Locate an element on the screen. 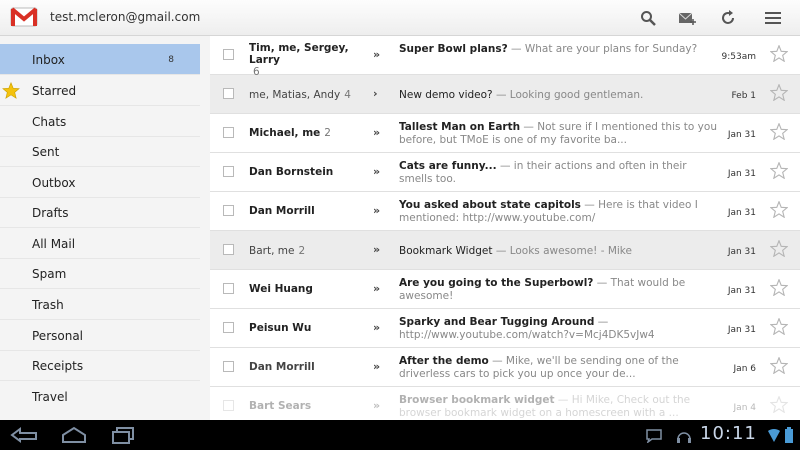 The image size is (800, 450). battery-icon is located at coordinates (789, 437).